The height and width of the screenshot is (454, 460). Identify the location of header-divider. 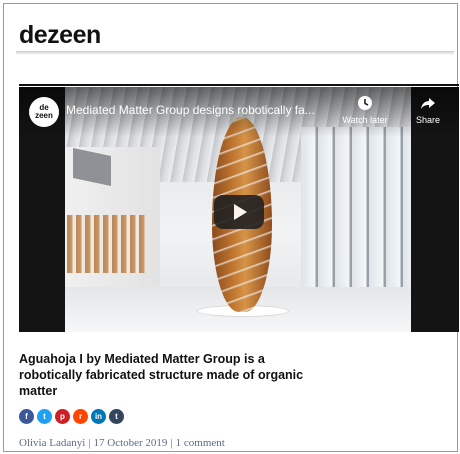
(235, 53).